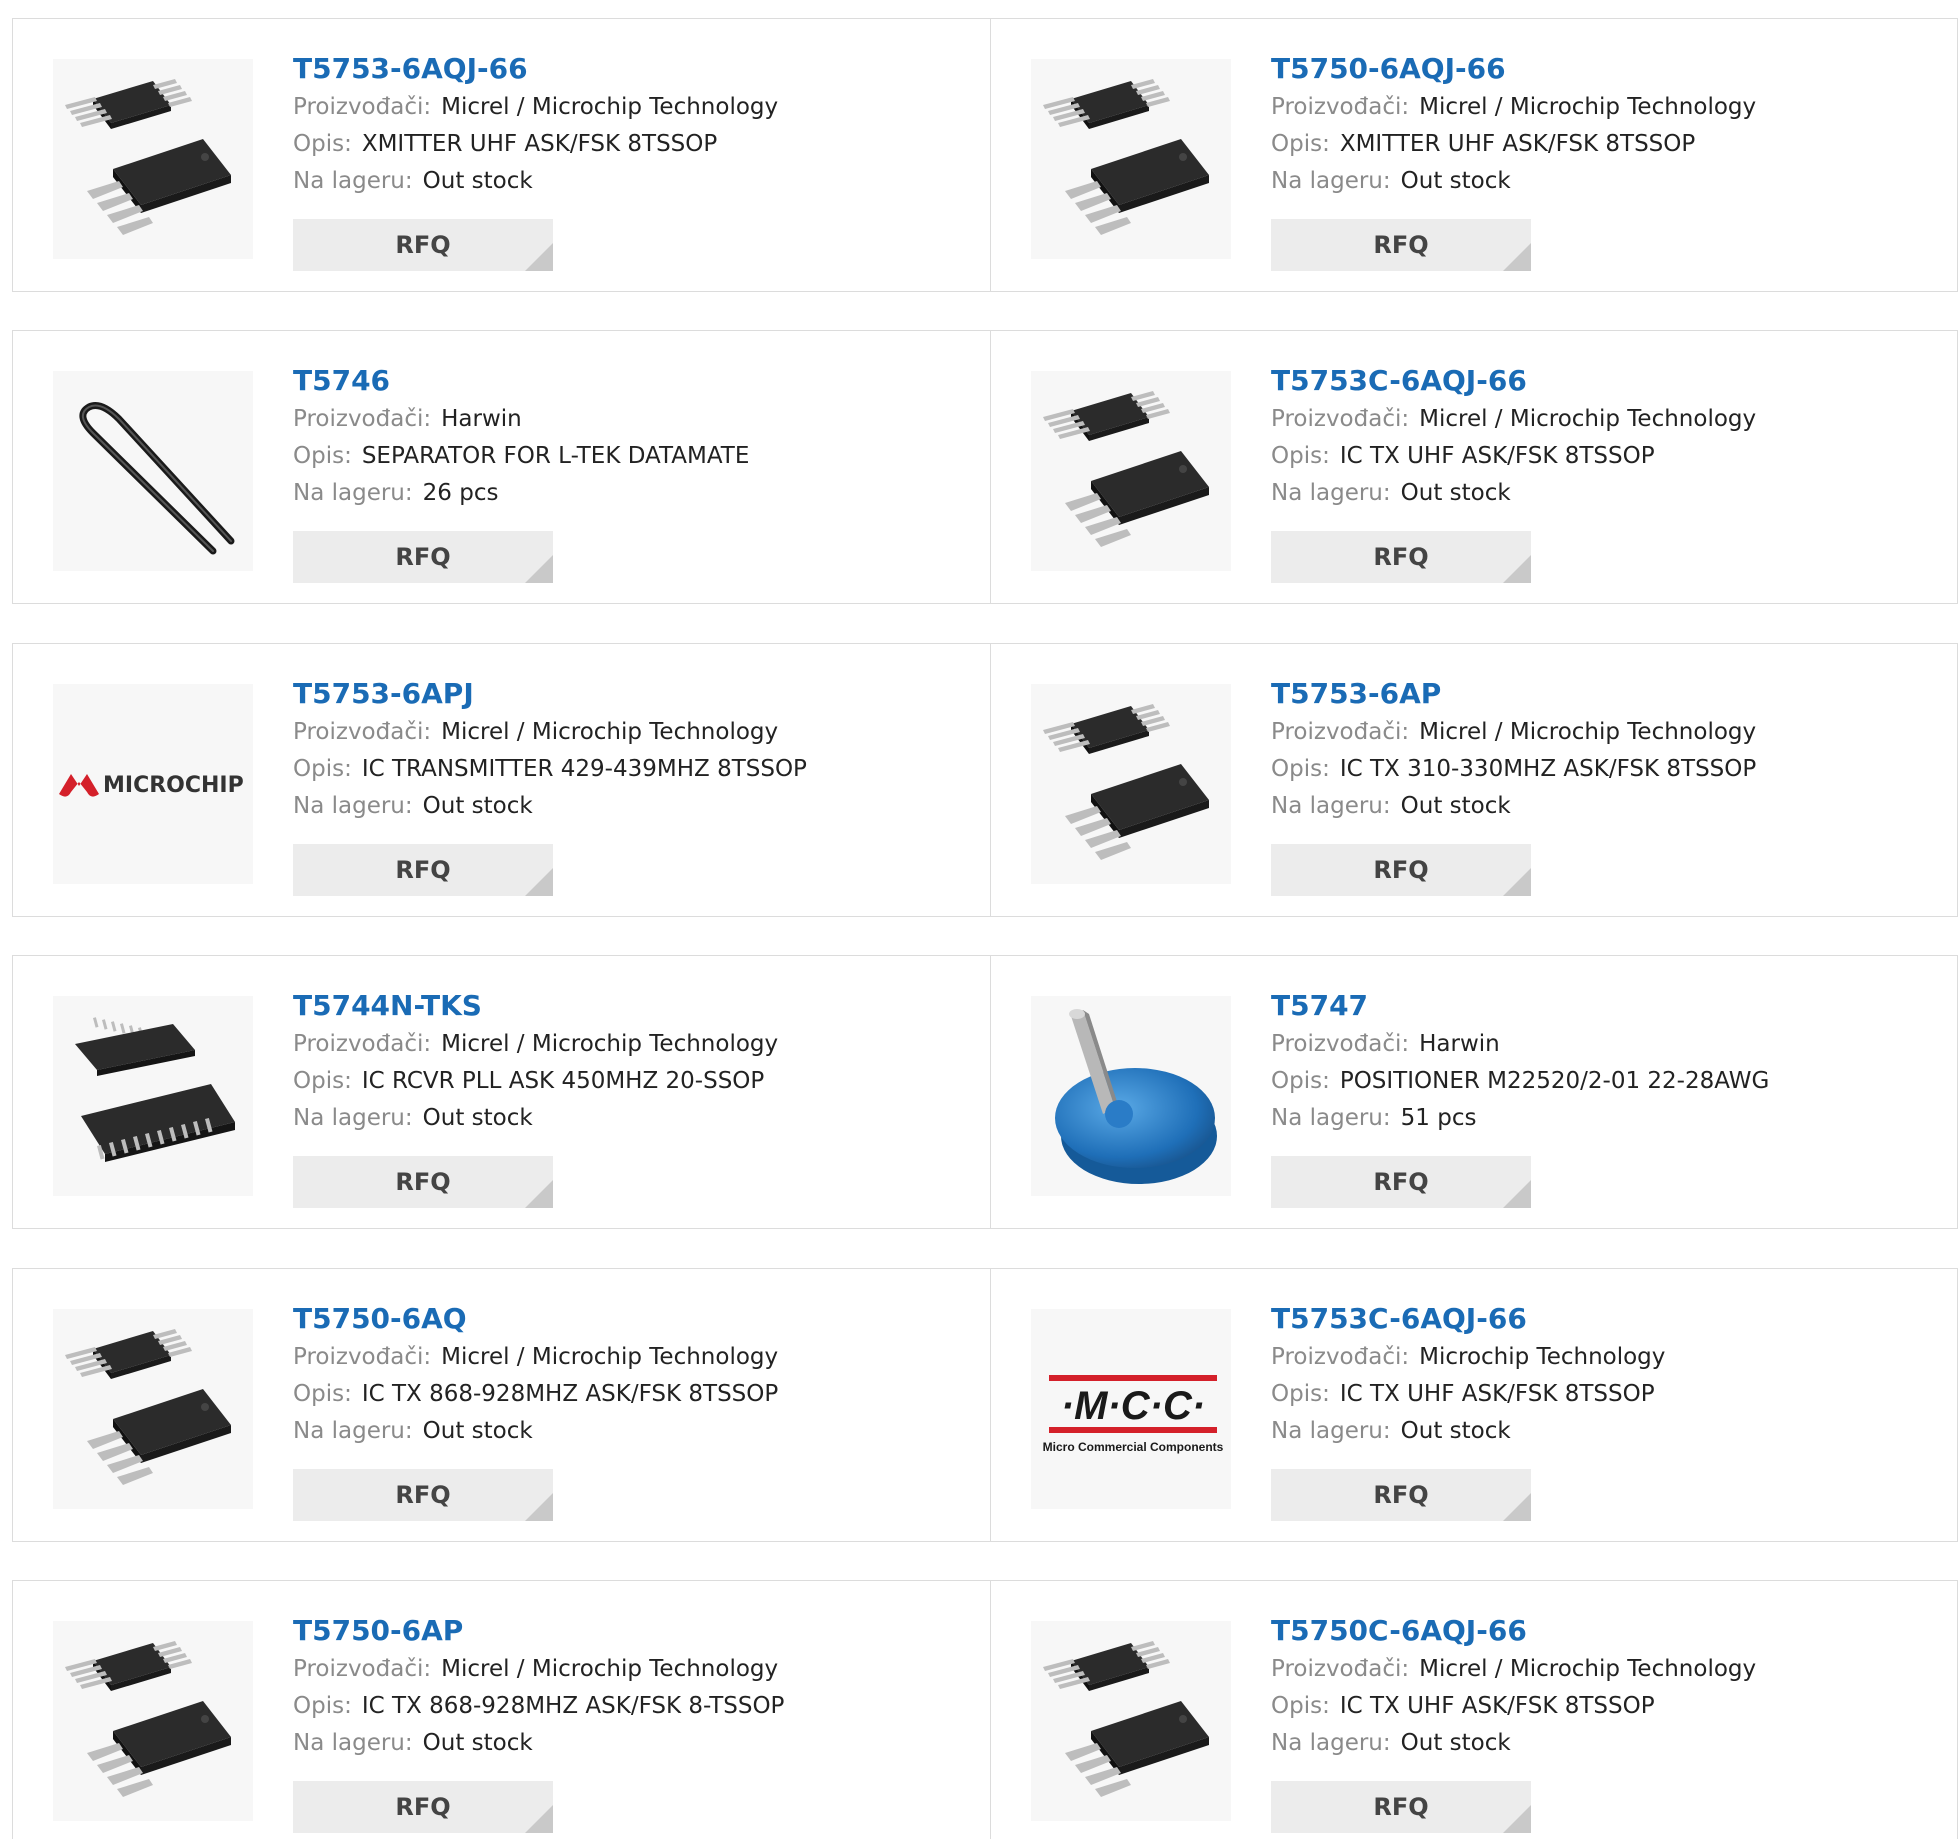 This screenshot has height=1839, width=1958. What do you see at coordinates (550, 694) in the screenshot?
I see `product-title-link: T5753-6APJ` at bounding box center [550, 694].